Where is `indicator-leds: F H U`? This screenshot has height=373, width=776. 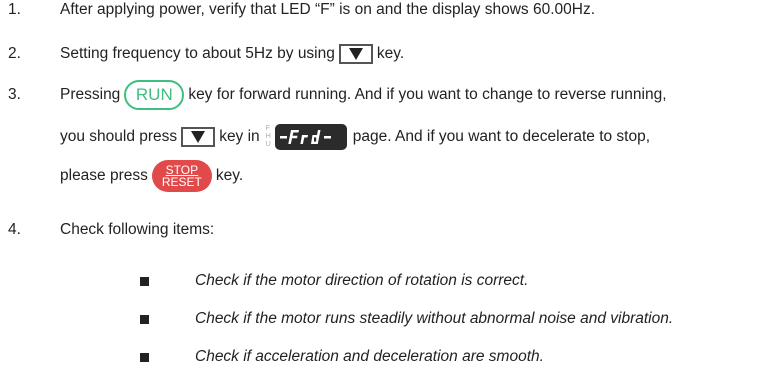
indicator-leds: F H U is located at coordinates (268, 137).